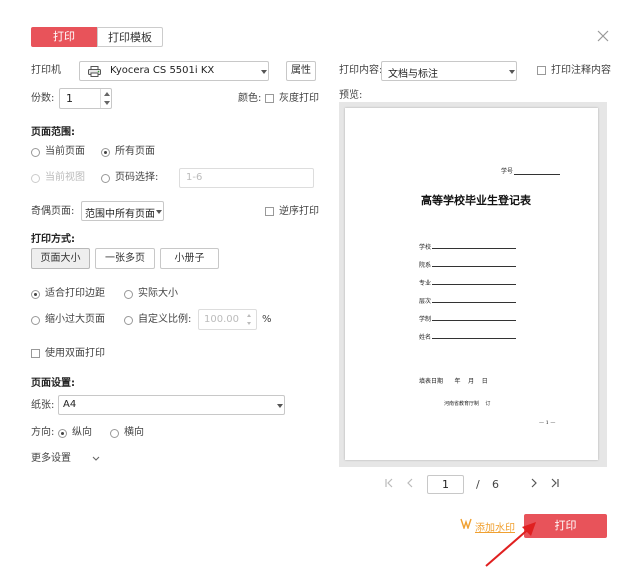 This screenshot has width=640, height=568. Describe the element at coordinates (82, 432) in the screenshot. I see `portrait-label: 纵向` at that location.